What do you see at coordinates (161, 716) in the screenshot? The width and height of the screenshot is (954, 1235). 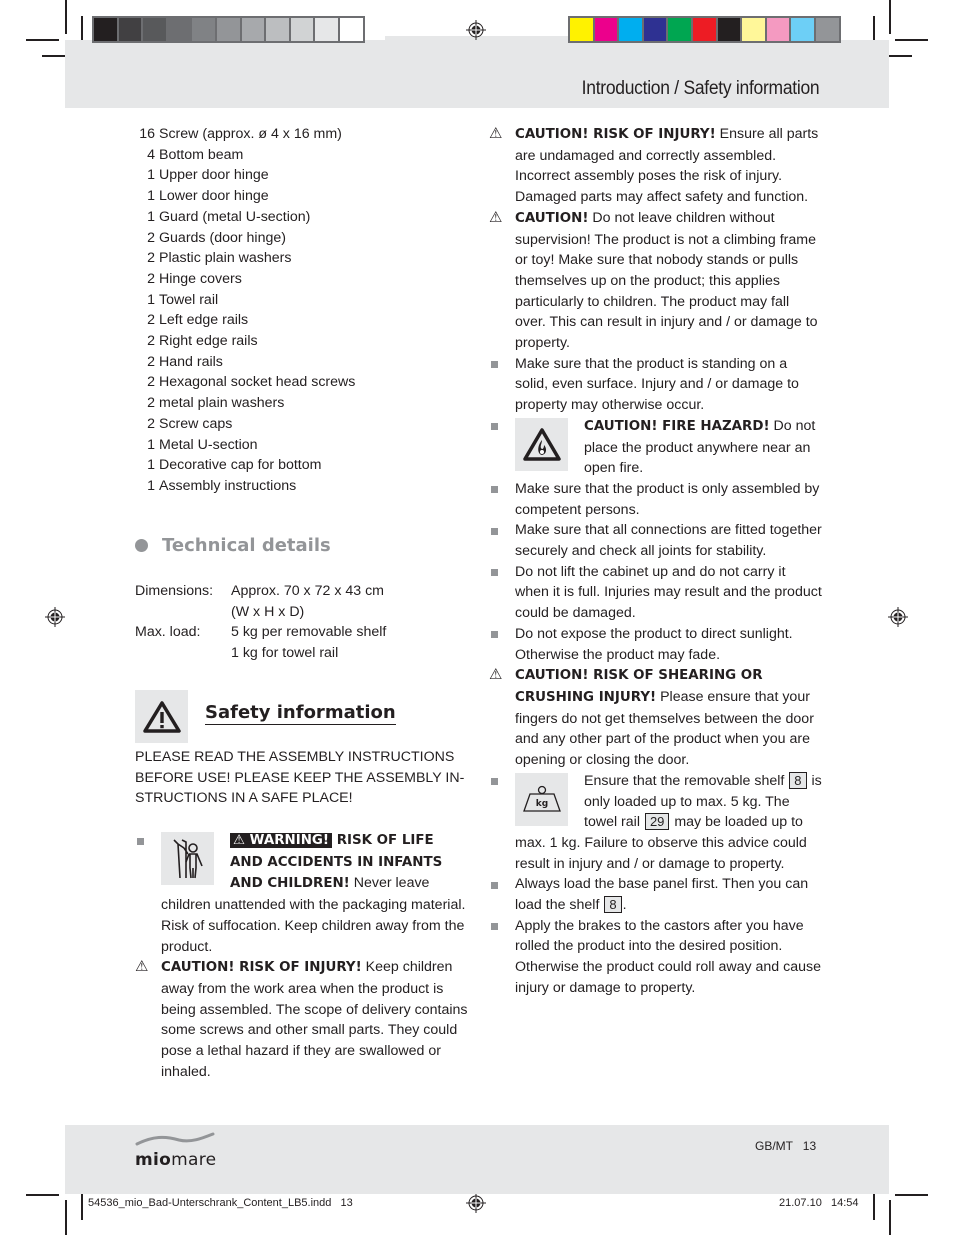 I see `warning-triangle-icon` at bounding box center [161, 716].